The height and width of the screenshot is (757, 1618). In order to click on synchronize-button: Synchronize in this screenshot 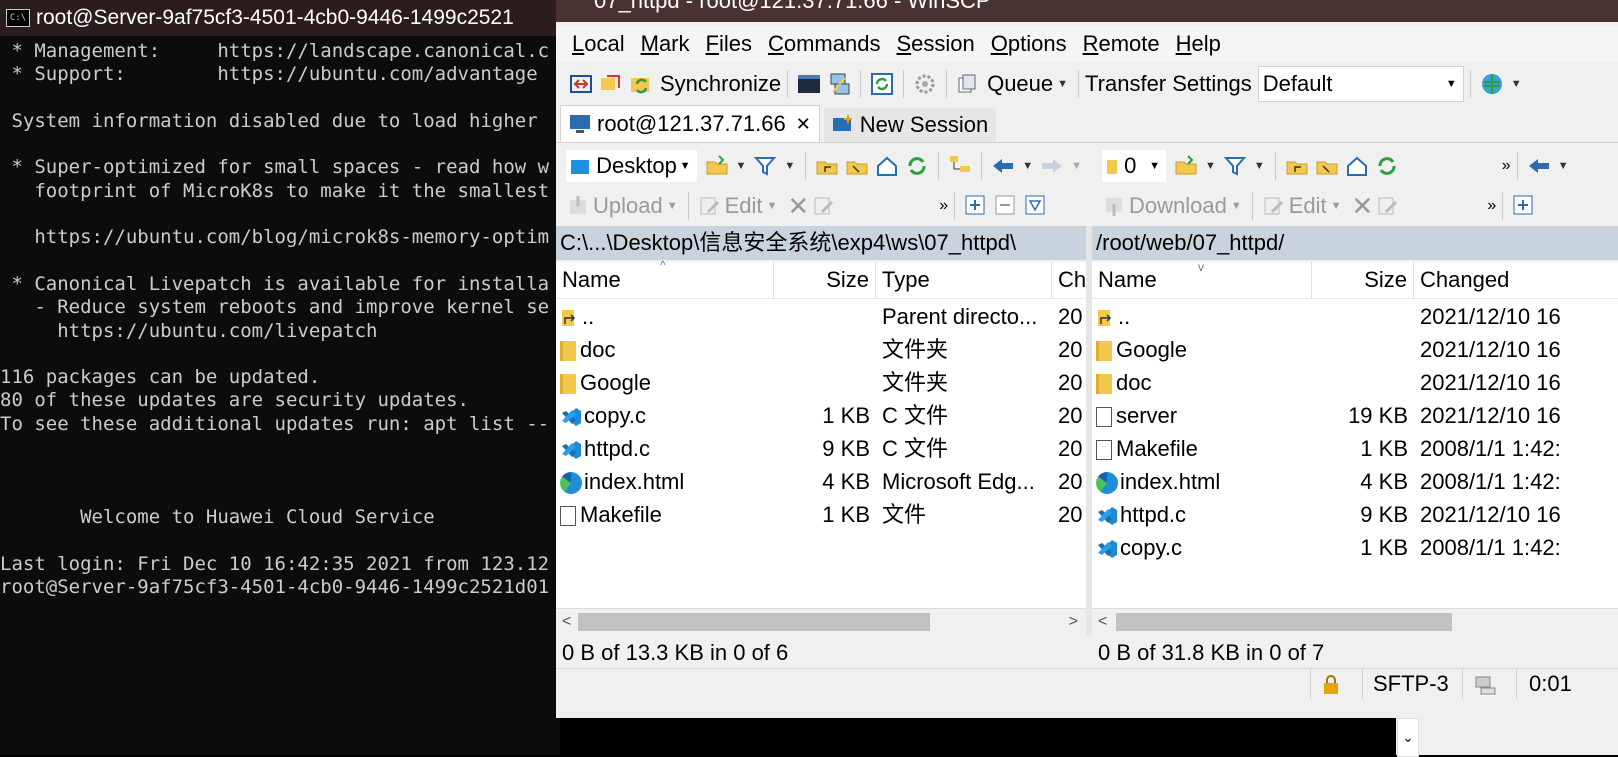, I will do `click(720, 84)`.